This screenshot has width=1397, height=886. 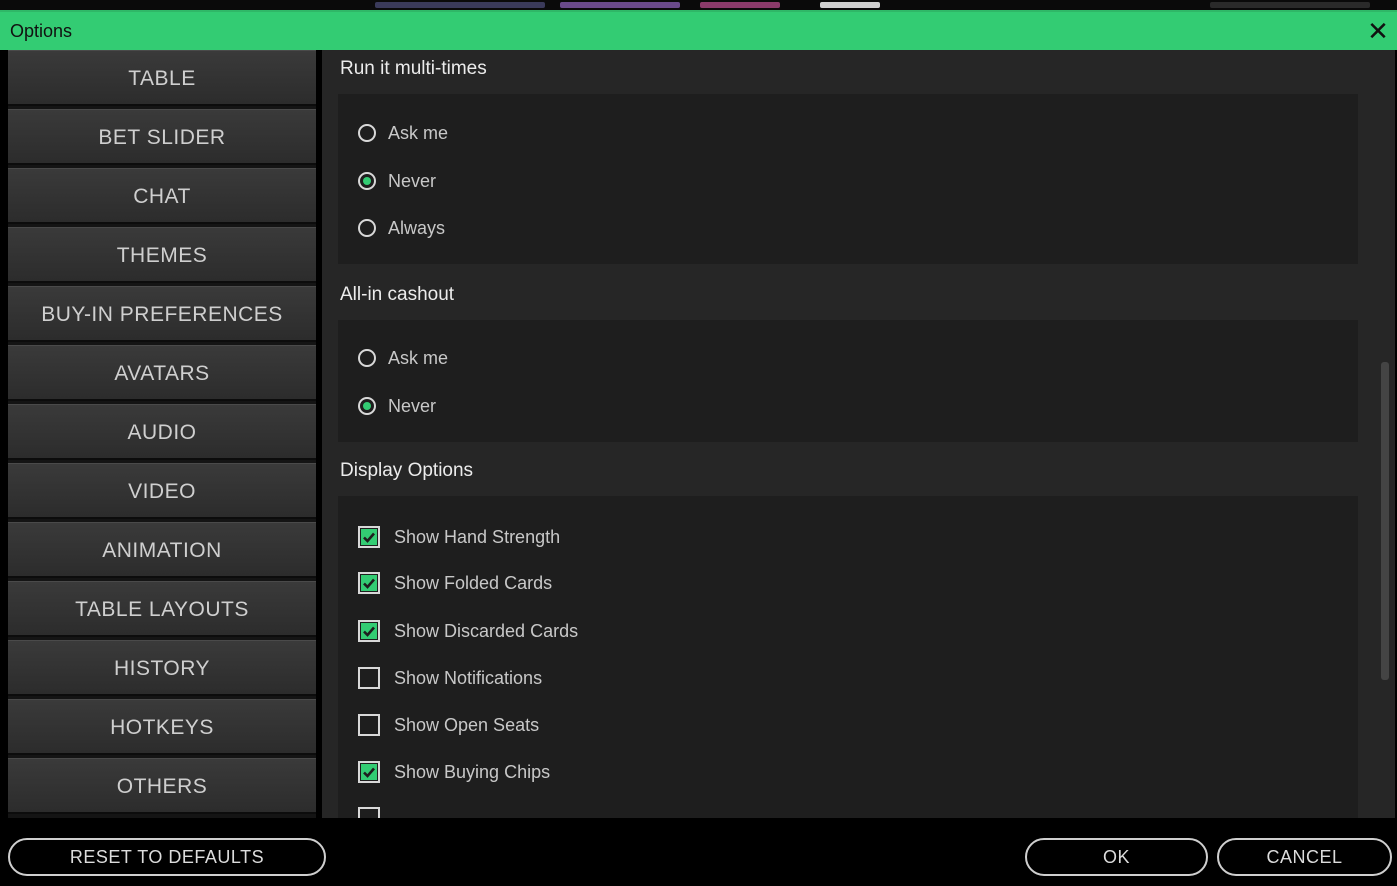 What do you see at coordinates (162, 668) in the screenshot?
I see `sidebar-item-history: HISTORY` at bounding box center [162, 668].